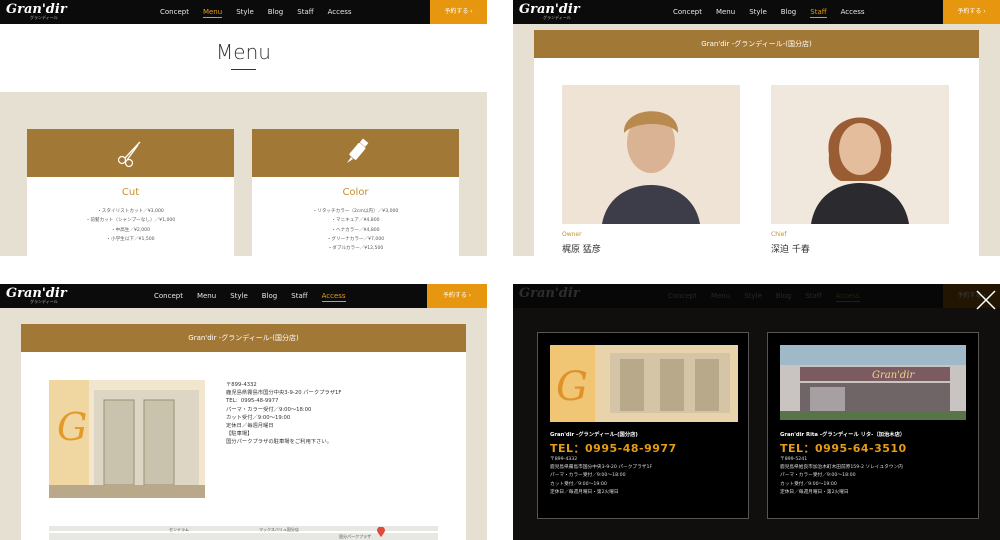 This screenshot has height=540, width=1000. What do you see at coordinates (279, 442) in the screenshot?
I see `info-line: 国分パークプラザの駐車場をご利用下さい。` at bounding box center [279, 442].